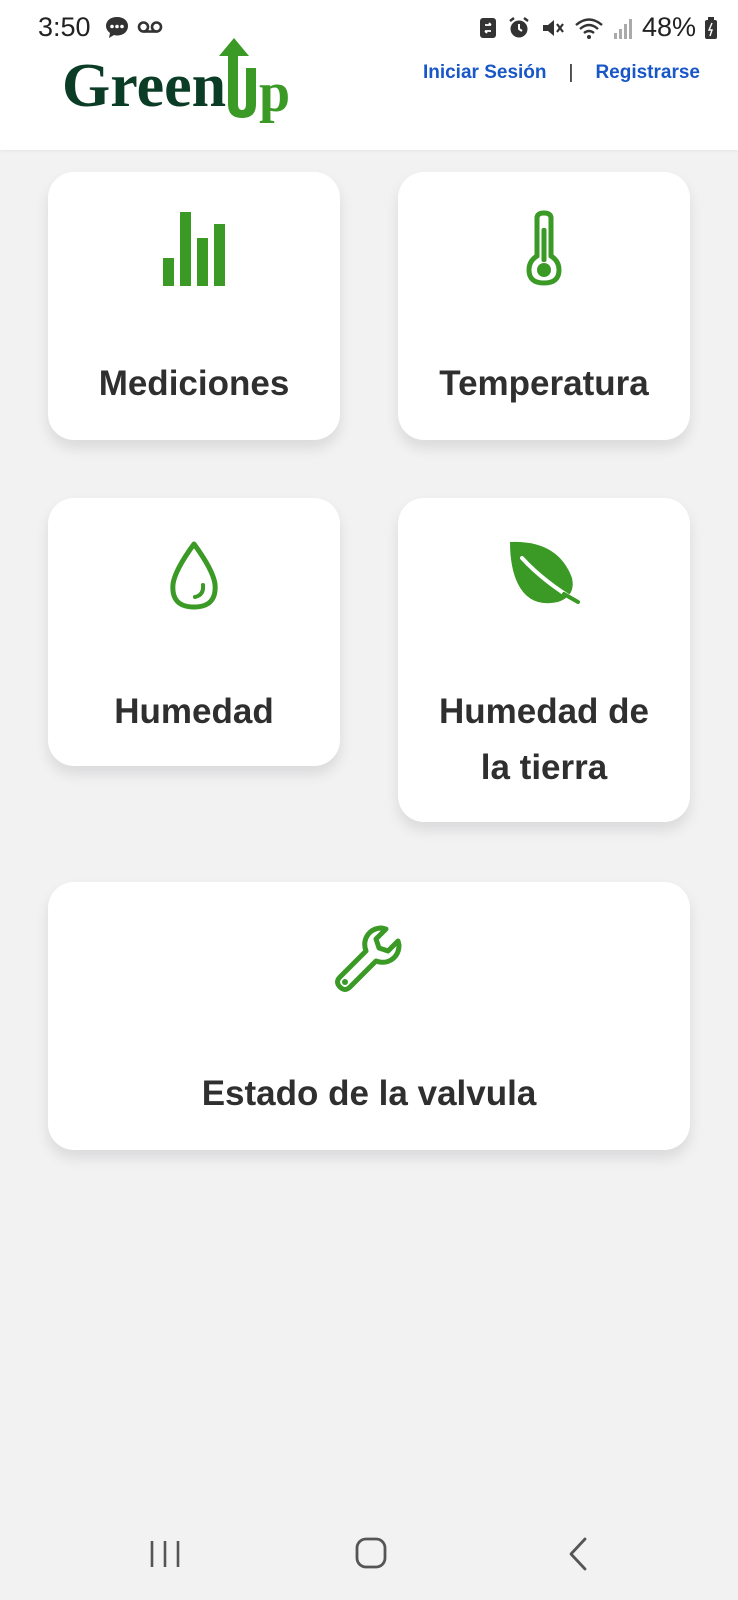 This screenshot has width=738, height=1600. Describe the element at coordinates (544, 660) in the screenshot. I see `card-humedad-tierra: Humedad de la tierra` at that location.